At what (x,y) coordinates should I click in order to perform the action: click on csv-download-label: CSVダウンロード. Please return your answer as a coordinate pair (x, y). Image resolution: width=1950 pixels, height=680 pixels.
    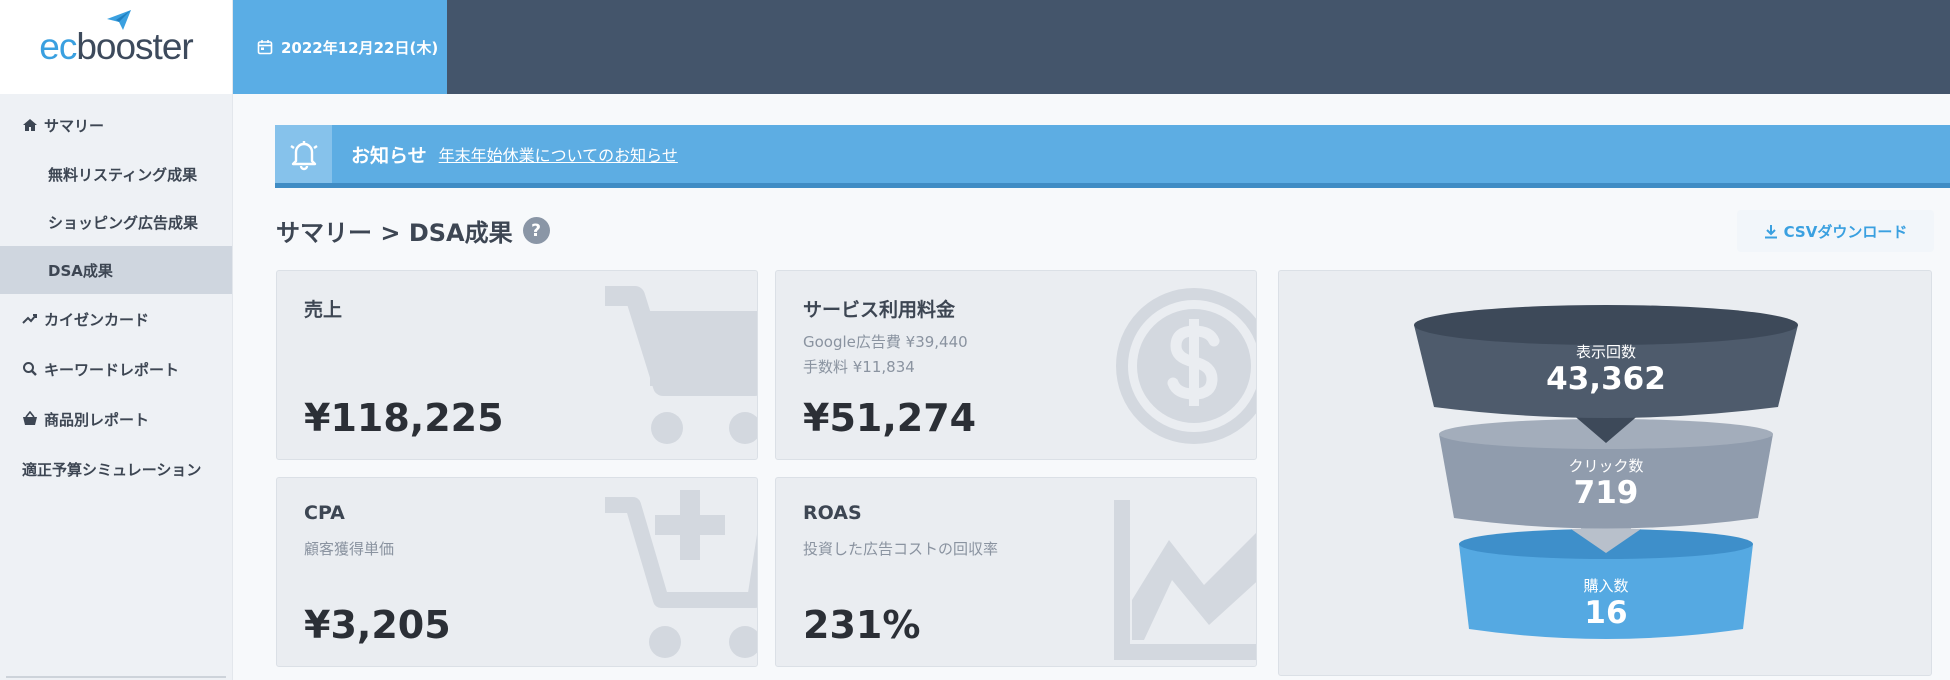
    Looking at the image, I should click on (1845, 231).